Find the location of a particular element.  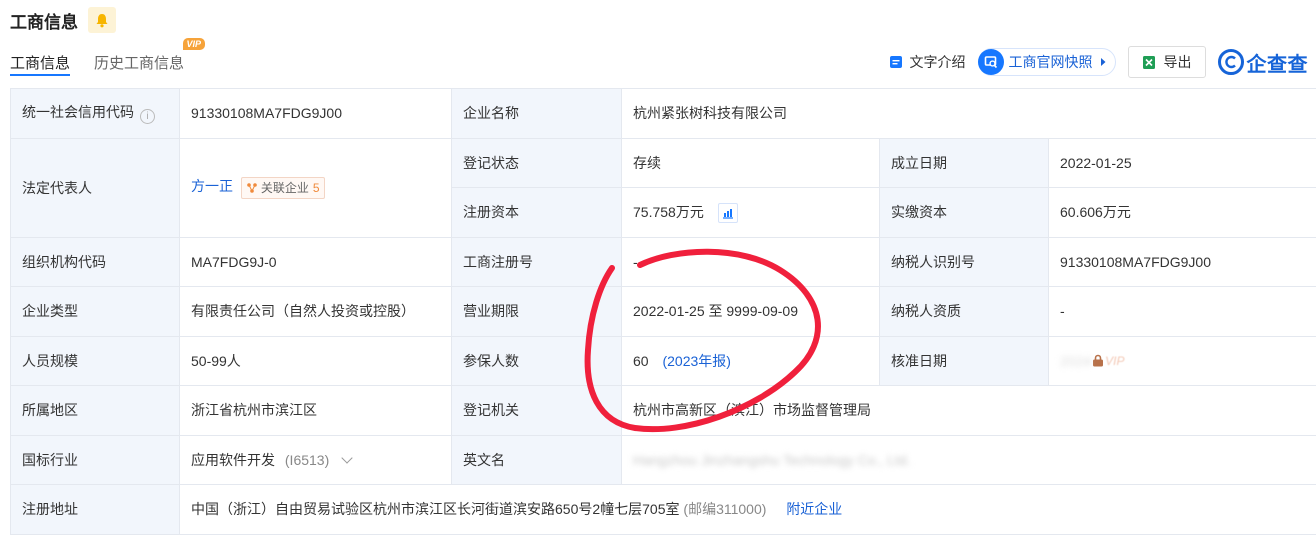

table-row: 所属地区 浙江省杭州市滨江区 登记机关 杭州市高新区（滨江）市场监督管理局 is located at coordinates (663, 410).